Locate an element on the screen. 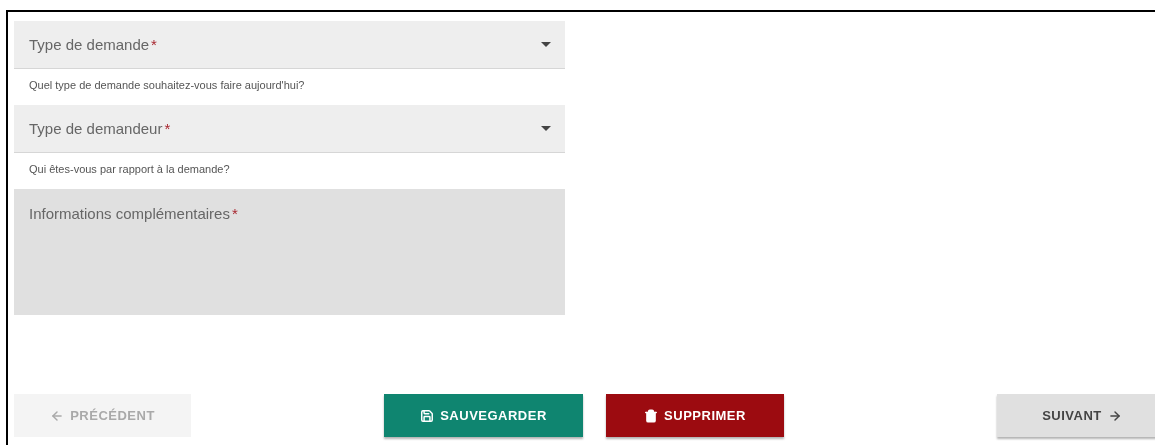 The height and width of the screenshot is (445, 1155). helper-text: Qui êtes-vous par rapport à la demande? is located at coordinates (129, 169).